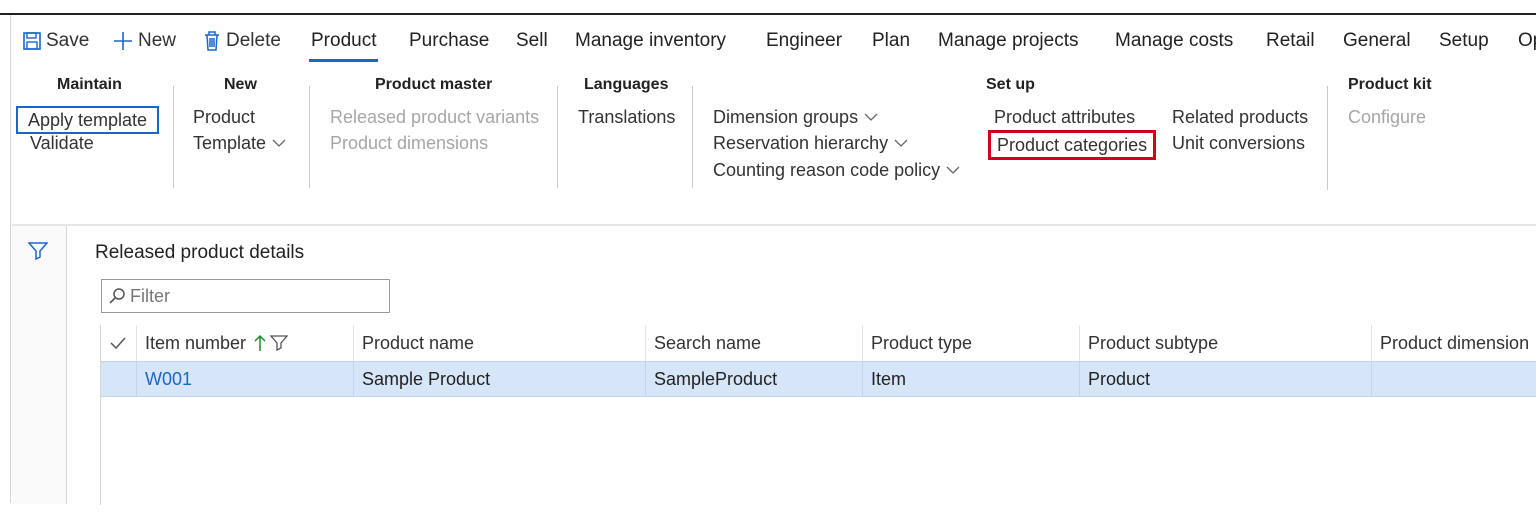 The height and width of the screenshot is (516, 1536). What do you see at coordinates (1390, 84) in the screenshot?
I see `group-title-product-kit: Product kit` at bounding box center [1390, 84].